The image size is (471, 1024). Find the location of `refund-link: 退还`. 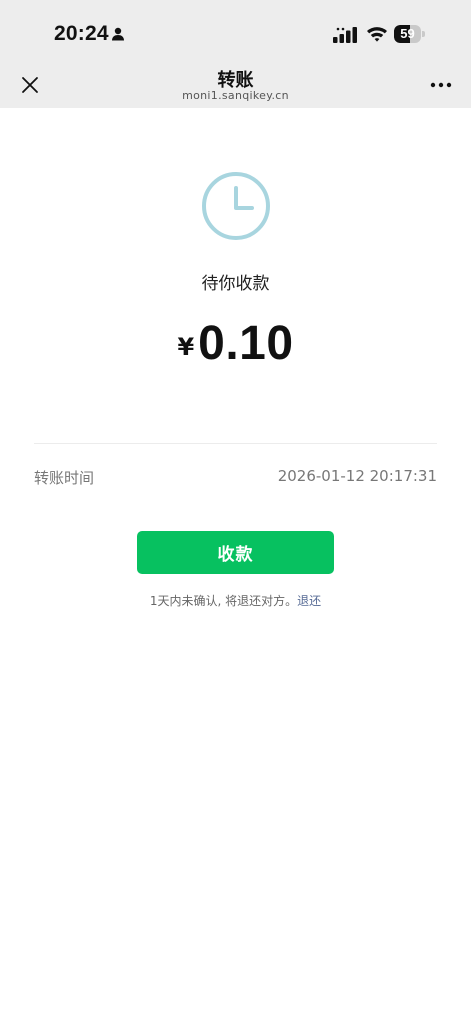

refund-link: 退还 is located at coordinates (309, 601).